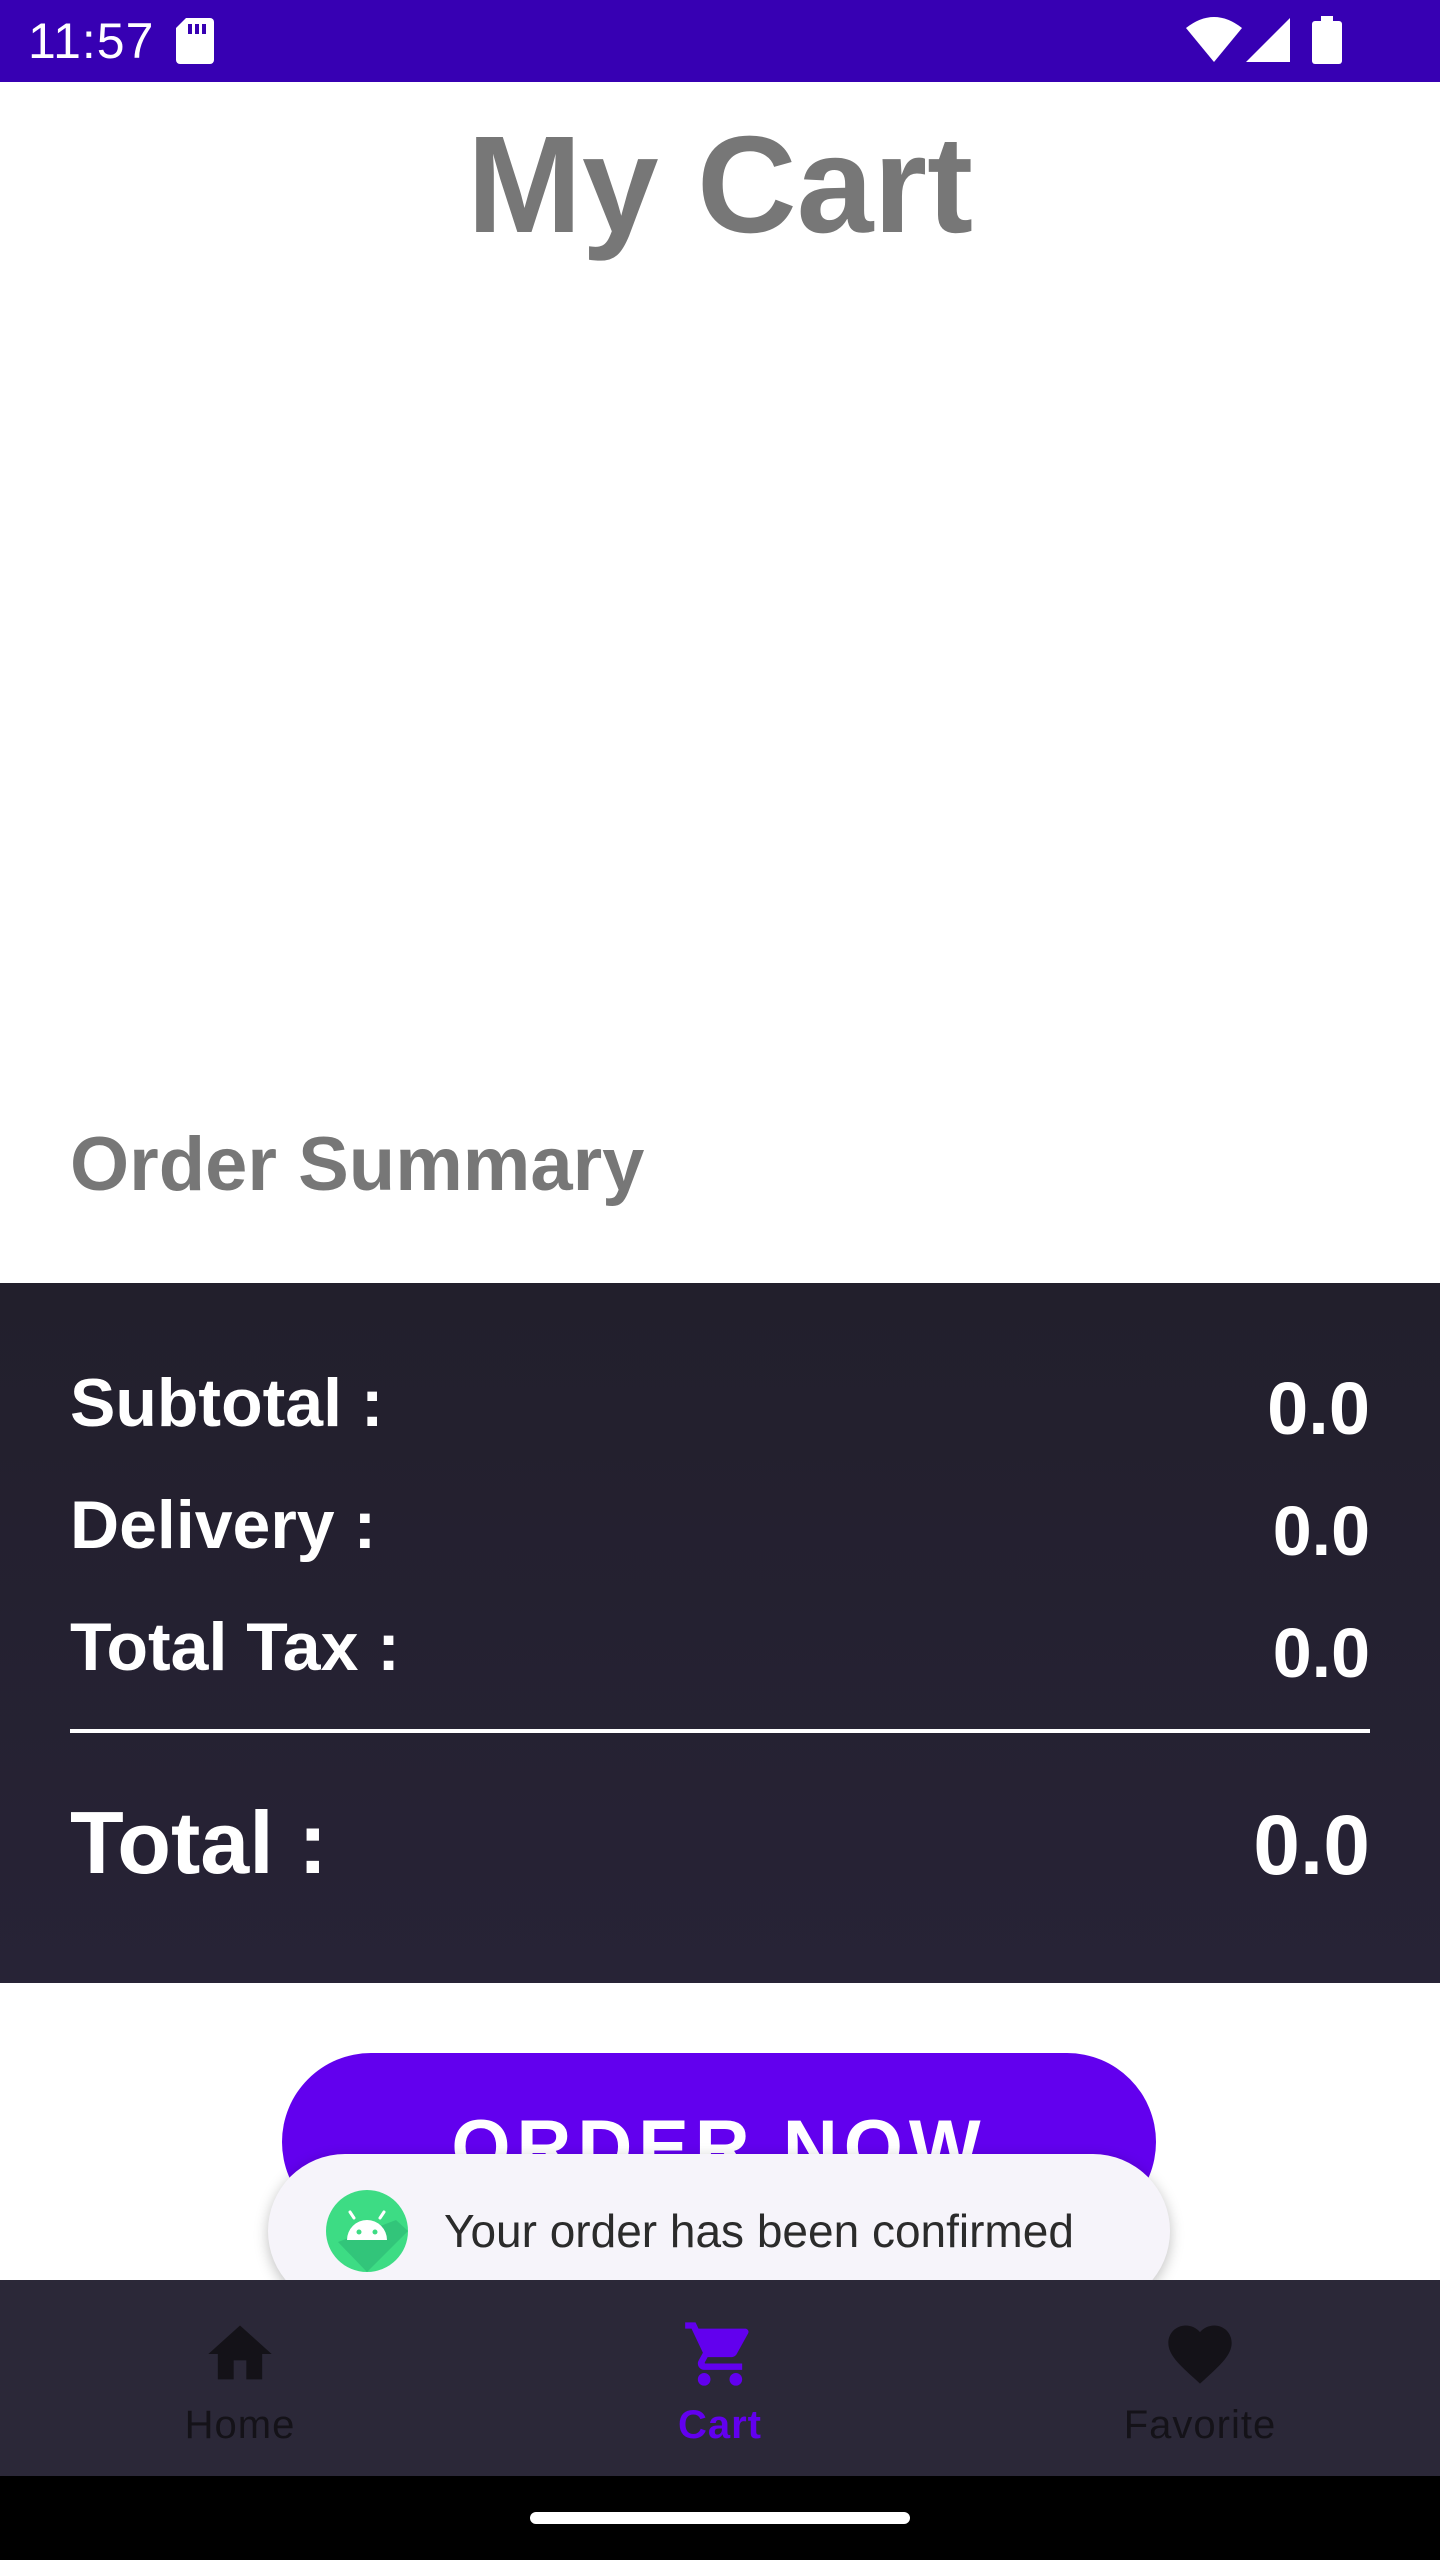 The height and width of the screenshot is (2560, 1440). What do you see at coordinates (1214, 41) in the screenshot?
I see `wifi-icon` at bounding box center [1214, 41].